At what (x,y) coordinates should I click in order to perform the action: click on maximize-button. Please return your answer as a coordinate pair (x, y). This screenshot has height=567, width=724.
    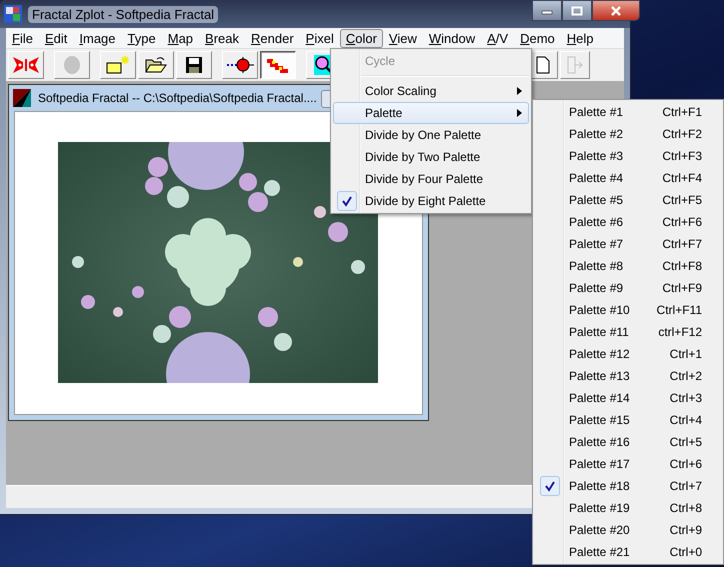
    Looking at the image, I should click on (577, 10).